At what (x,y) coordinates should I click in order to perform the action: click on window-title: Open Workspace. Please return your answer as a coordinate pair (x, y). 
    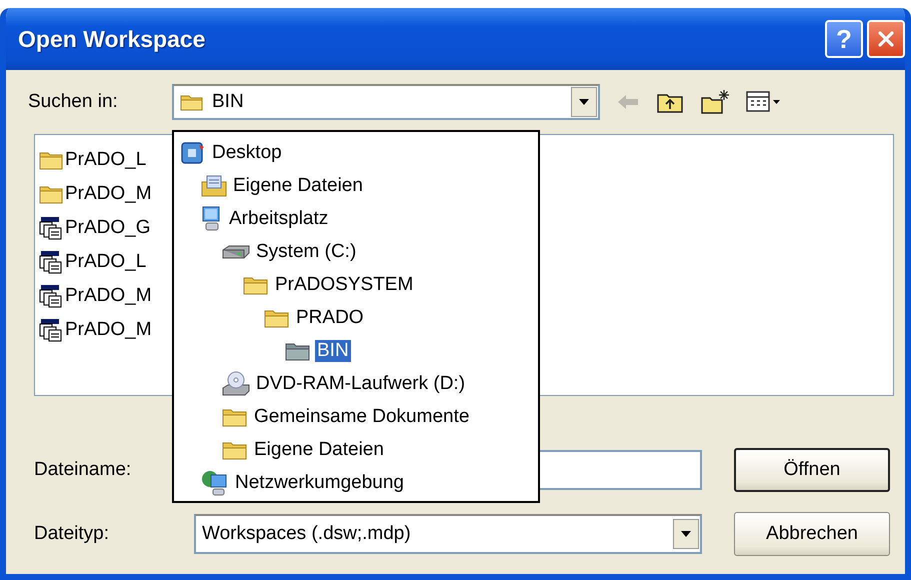
    Looking at the image, I should click on (112, 39).